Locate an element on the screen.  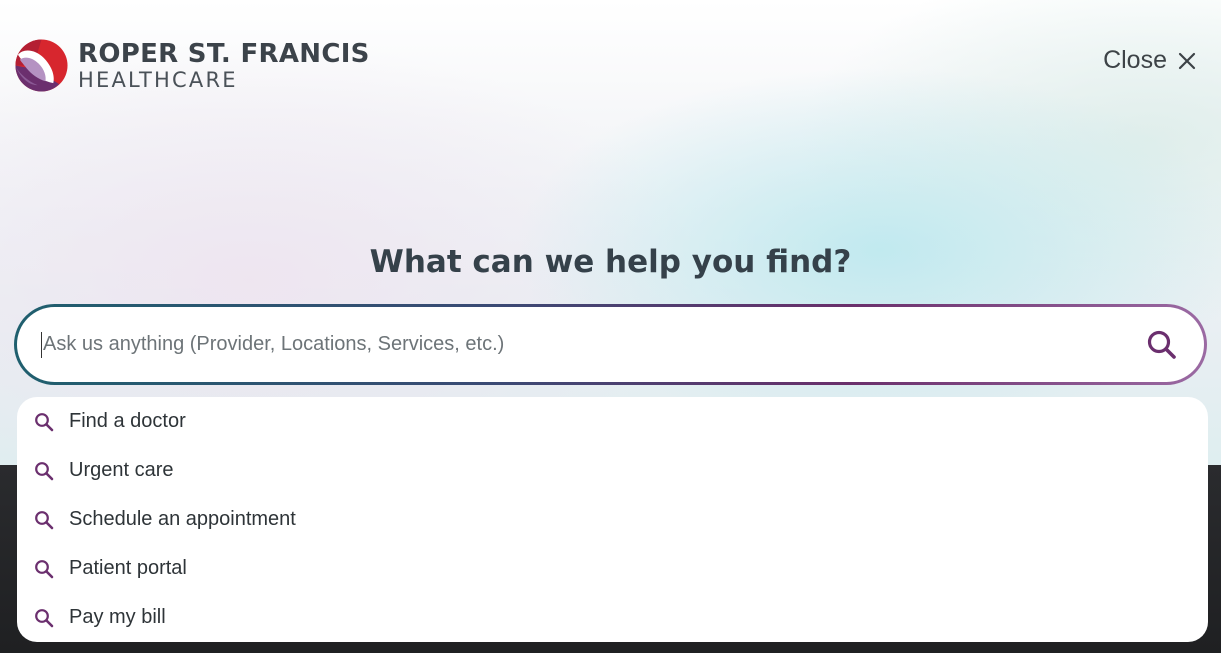
suggestion-schedule-appointment: Schedule an appointment is located at coordinates (612, 519).